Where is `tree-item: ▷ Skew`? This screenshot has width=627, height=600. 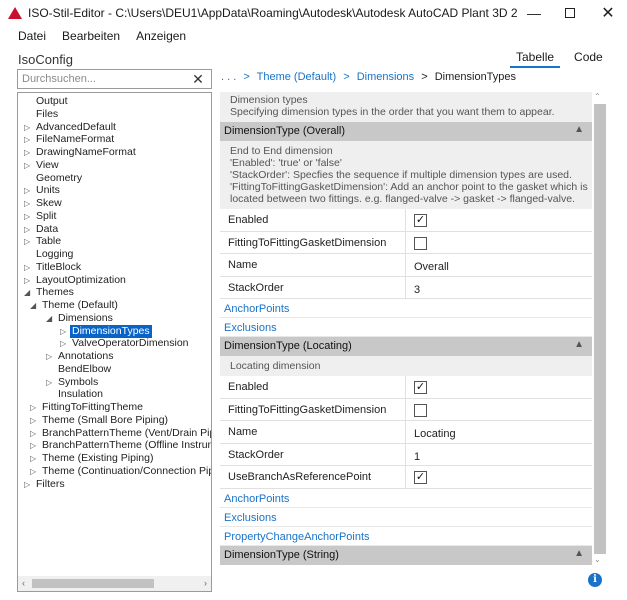
tree-item: ▷ Skew is located at coordinates (114, 203).